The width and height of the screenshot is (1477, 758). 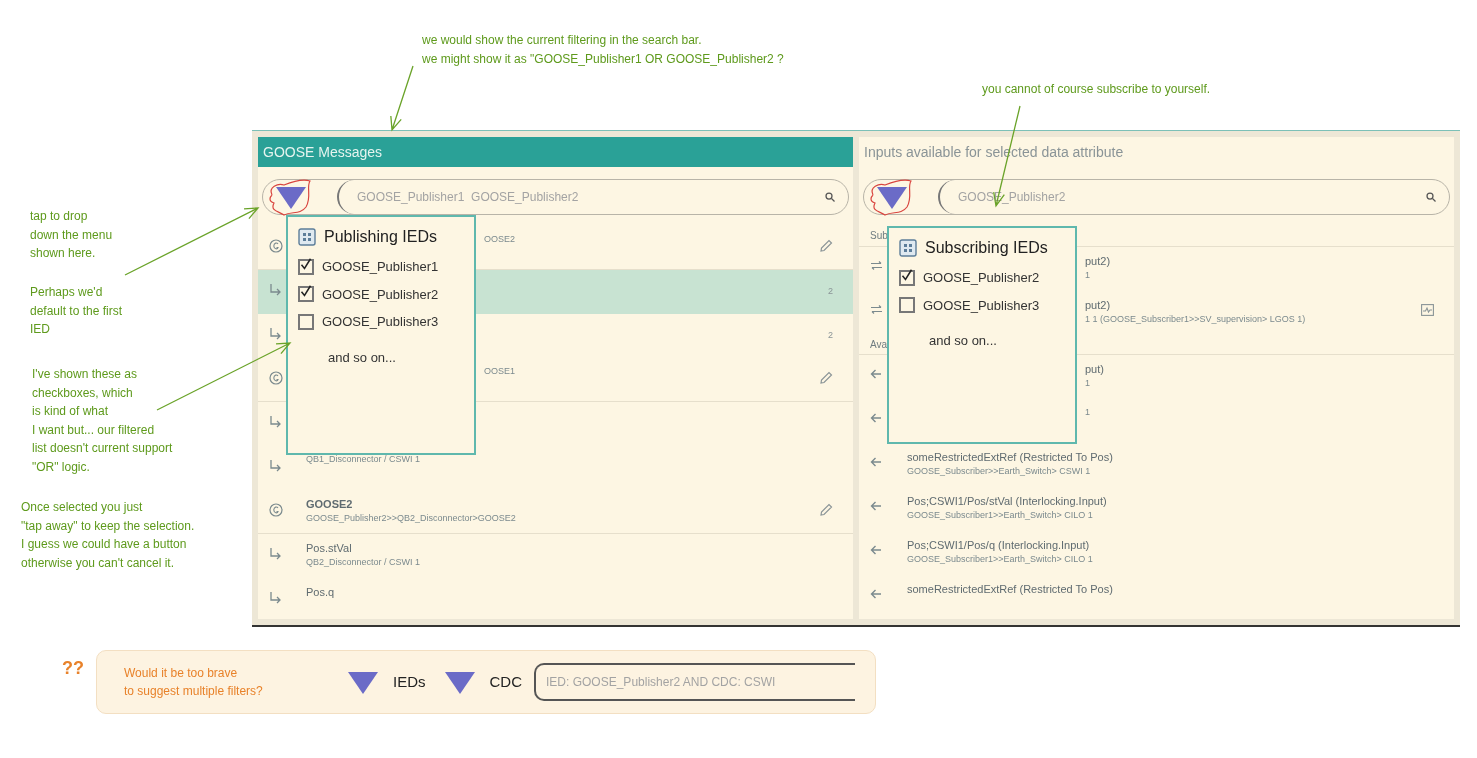 What do you see at coordinates (1096, 89) in the screenshot?
I see `annotation-note: you cannot of course subscribe to yourself.` at bounding box center [1096, 89].